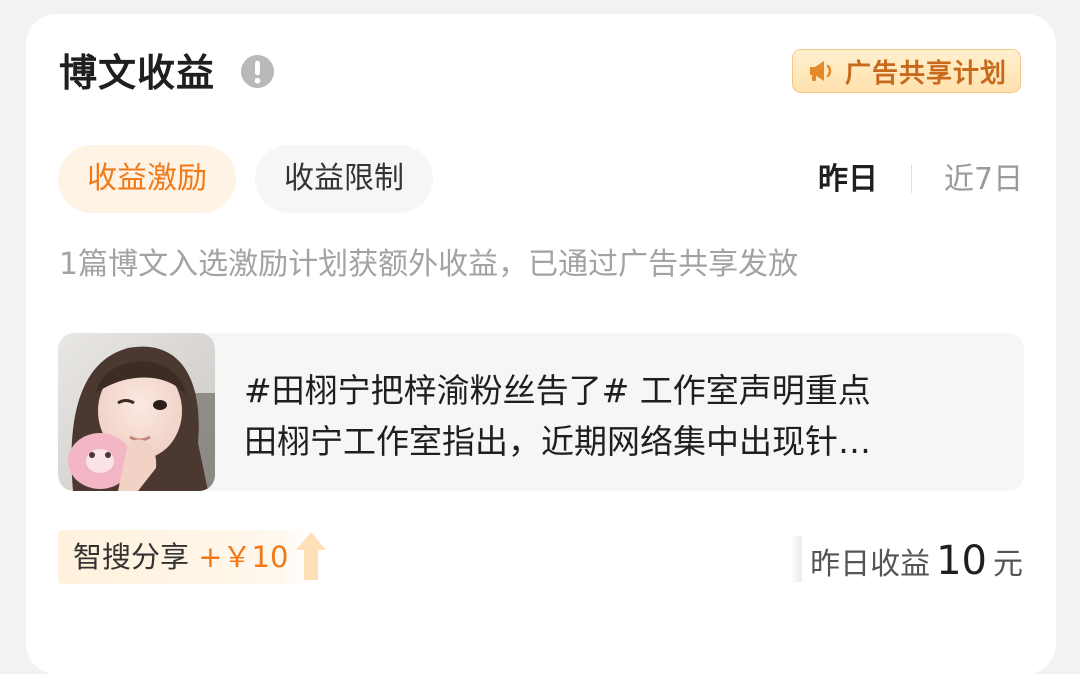  Describe the element at coordinates (961, 561) in the screenshot. I see `earnings-value: 10` at that location.